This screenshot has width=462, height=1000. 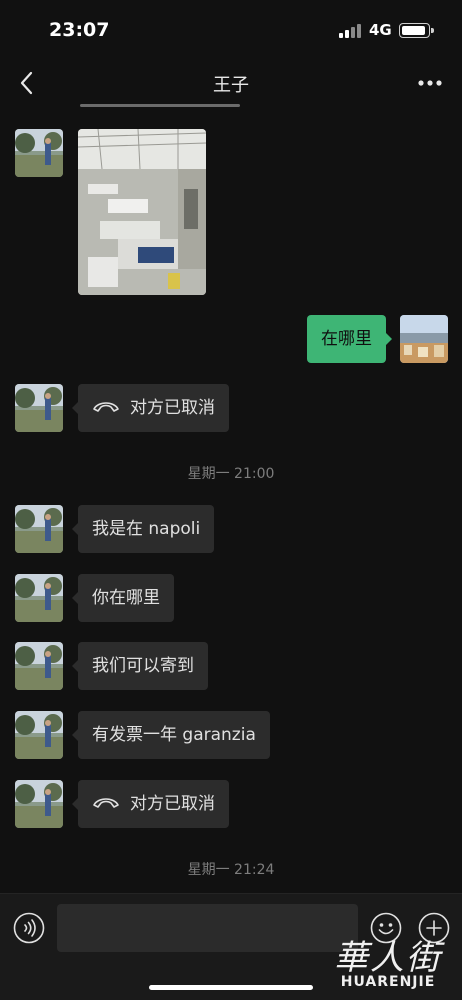 I want to click on ellipsis-icon, so click(x=430, y=83).